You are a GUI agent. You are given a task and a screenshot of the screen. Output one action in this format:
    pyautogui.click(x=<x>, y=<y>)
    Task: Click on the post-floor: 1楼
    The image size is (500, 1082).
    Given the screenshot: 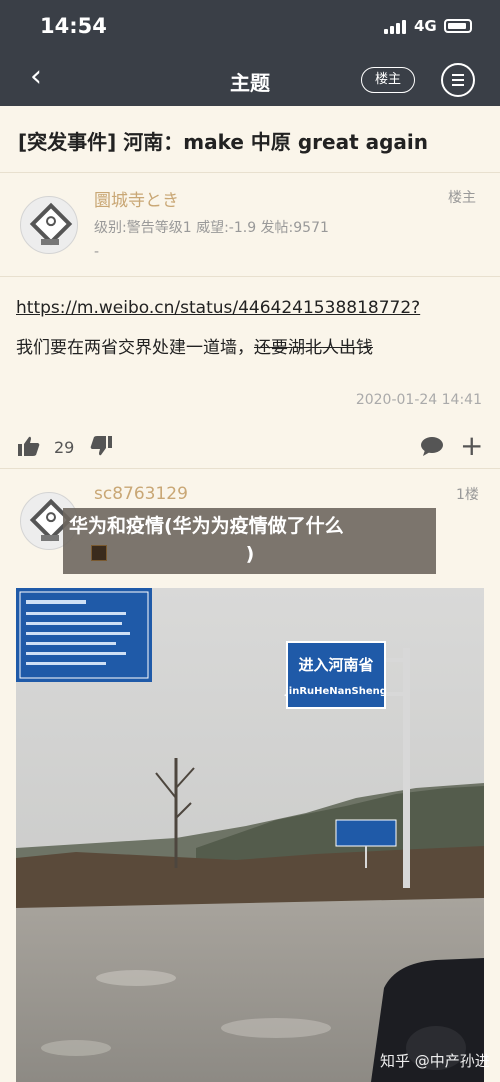 What is the action you would take?
    pyautogui.click(x=467, y=495)
    